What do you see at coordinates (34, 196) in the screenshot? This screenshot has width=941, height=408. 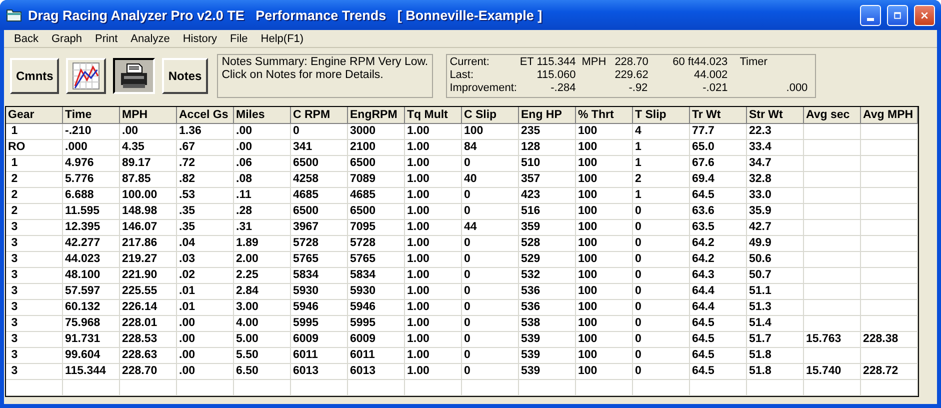 I see `table-cell: 2` at bounding box center [34, 196].